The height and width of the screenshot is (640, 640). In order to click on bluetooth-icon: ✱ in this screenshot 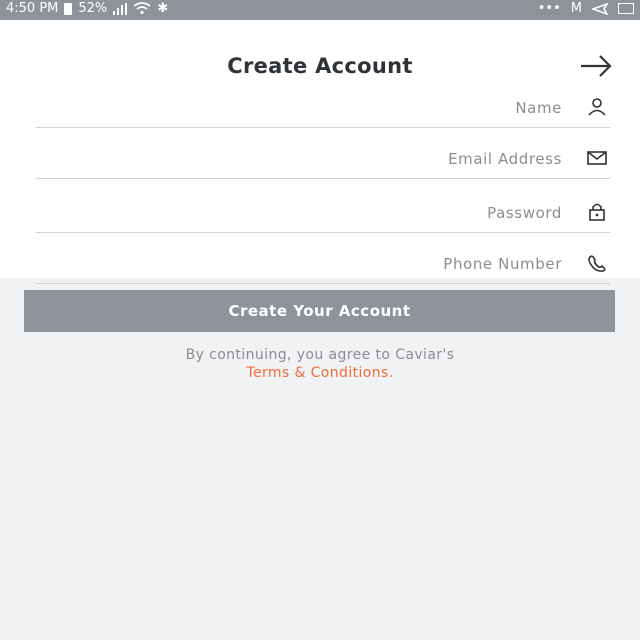, I will do `click(163, 8)`.